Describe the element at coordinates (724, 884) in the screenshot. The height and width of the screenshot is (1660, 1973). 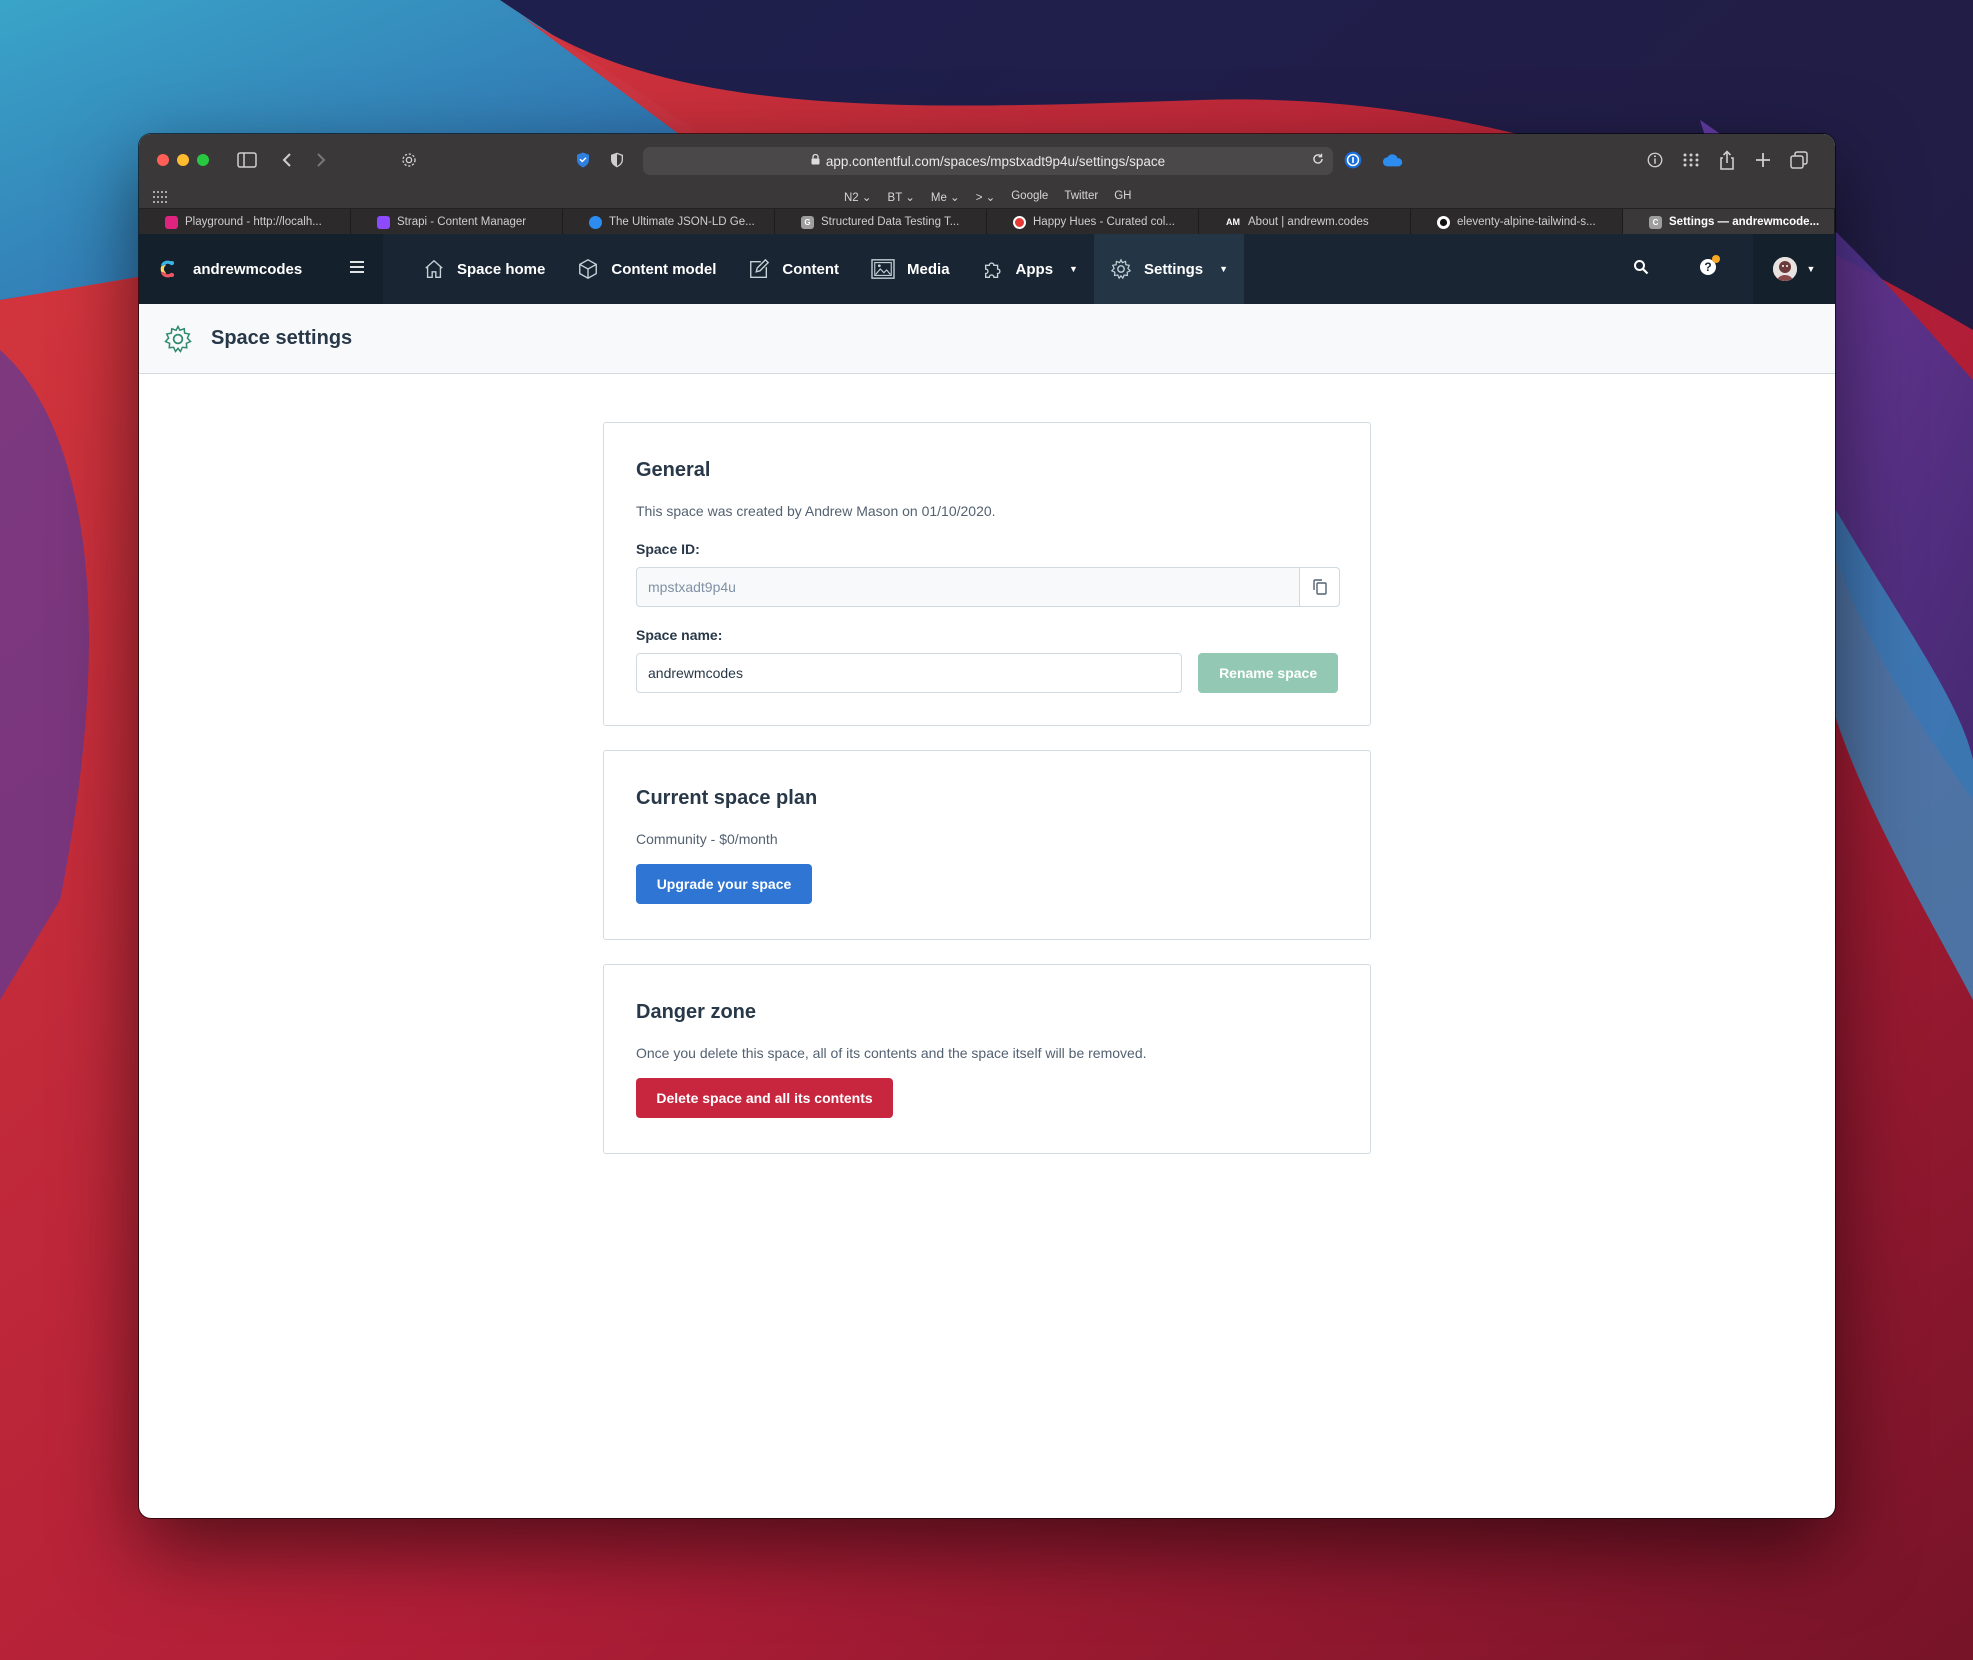
I see `upgrade-space-button: Upgrade your space` at that location.